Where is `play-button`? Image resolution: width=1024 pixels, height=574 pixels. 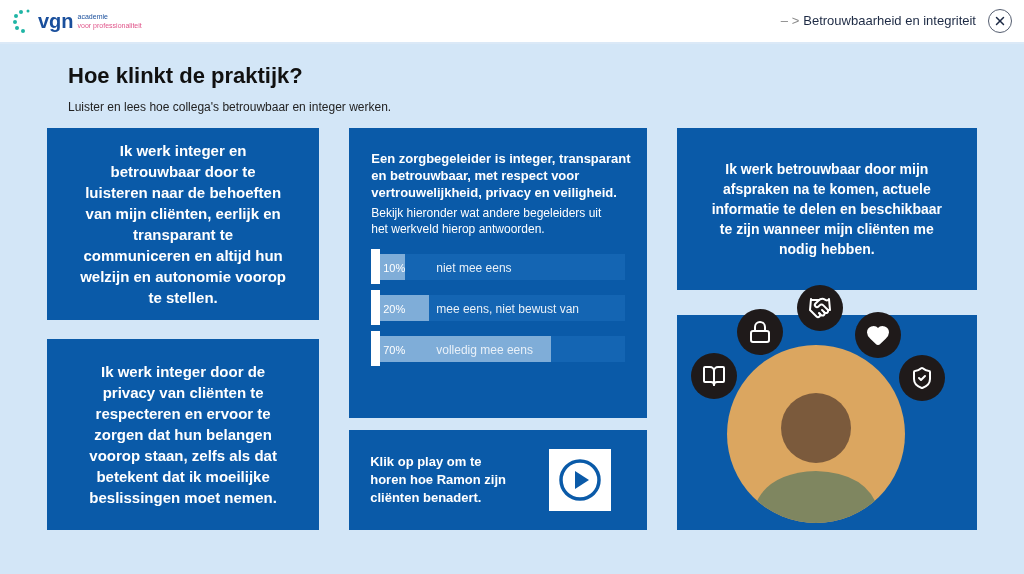 play-button is located at coordinates (579, 480).